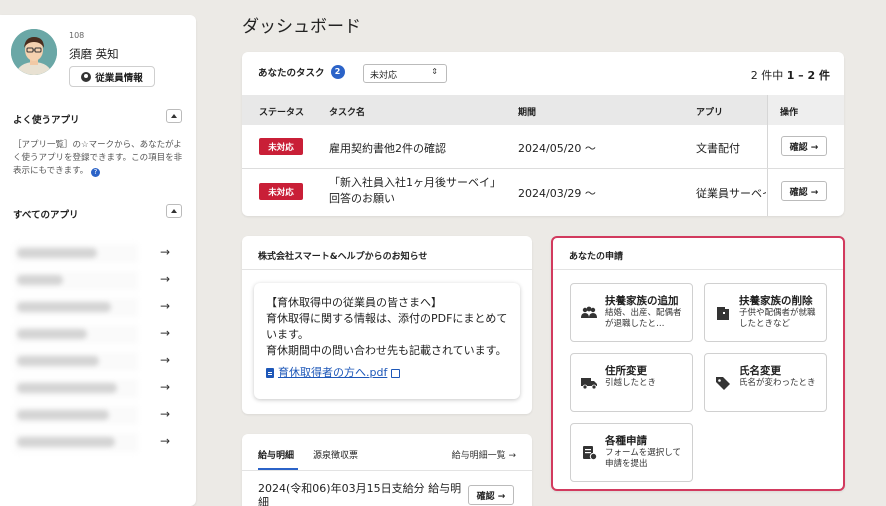 This screenshot has height=506, width=886. What do you see at coordinates (282, 113) in the screenshot?
I see `col-status: ステータス` at bounding box center [282, 113].